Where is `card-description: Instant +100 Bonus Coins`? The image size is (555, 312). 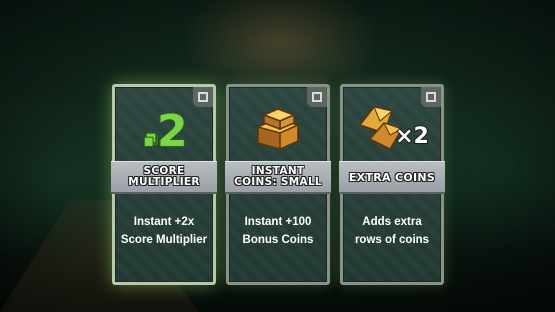 card-description: Instant +100 Bonus Coins is located at coordinates (278, 231).